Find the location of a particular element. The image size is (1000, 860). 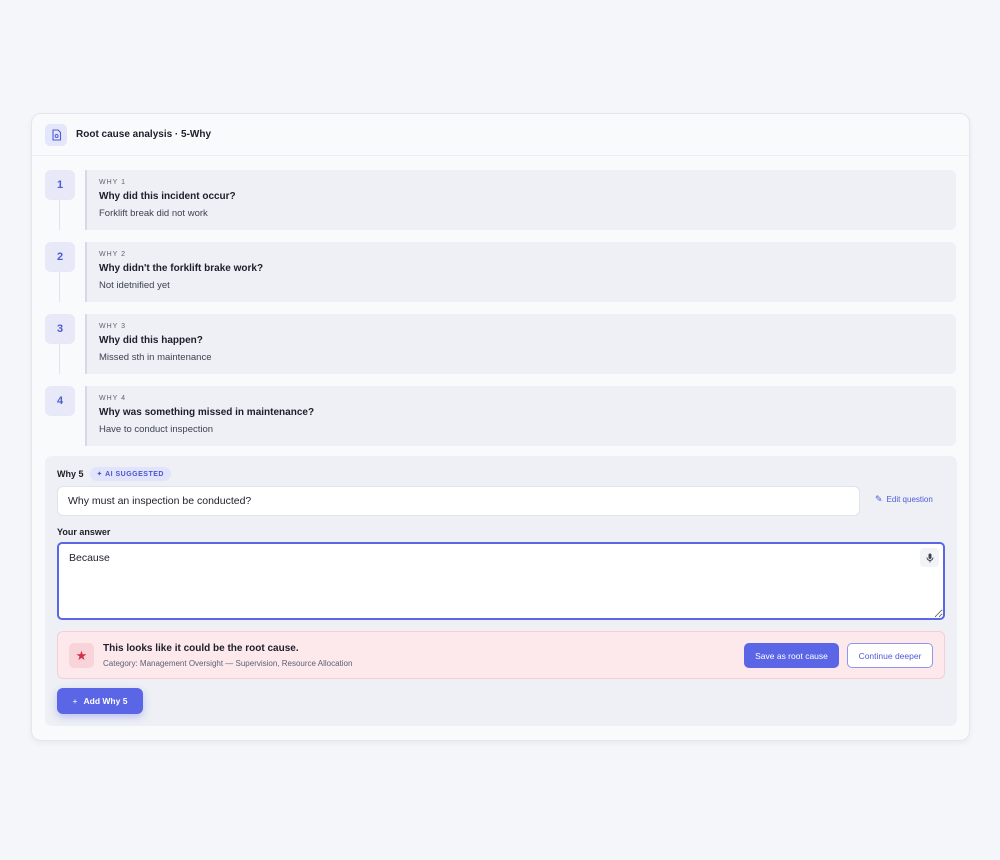

answer-label: Your answer is located at coordinates (84, 532).